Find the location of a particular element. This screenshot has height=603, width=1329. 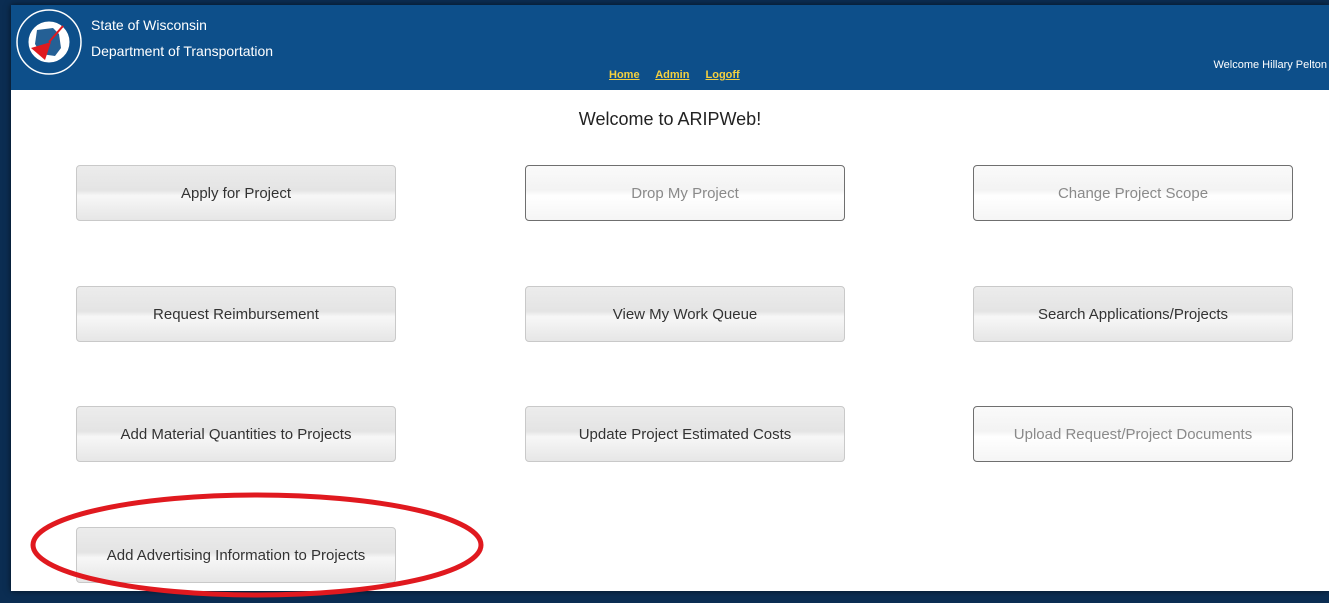

search-applications-button: Search Applications/Projects is located at coordinates (1133, 314).